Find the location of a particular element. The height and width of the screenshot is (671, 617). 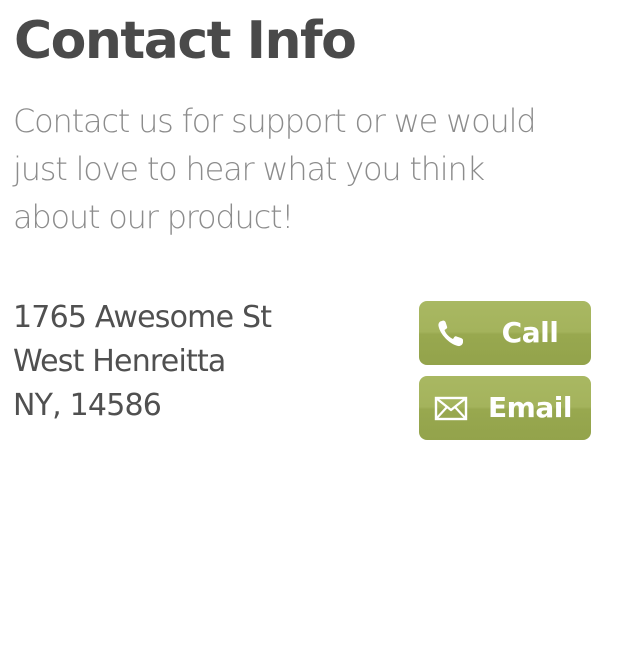

call-button: Call is located at coordinates (505, 333).